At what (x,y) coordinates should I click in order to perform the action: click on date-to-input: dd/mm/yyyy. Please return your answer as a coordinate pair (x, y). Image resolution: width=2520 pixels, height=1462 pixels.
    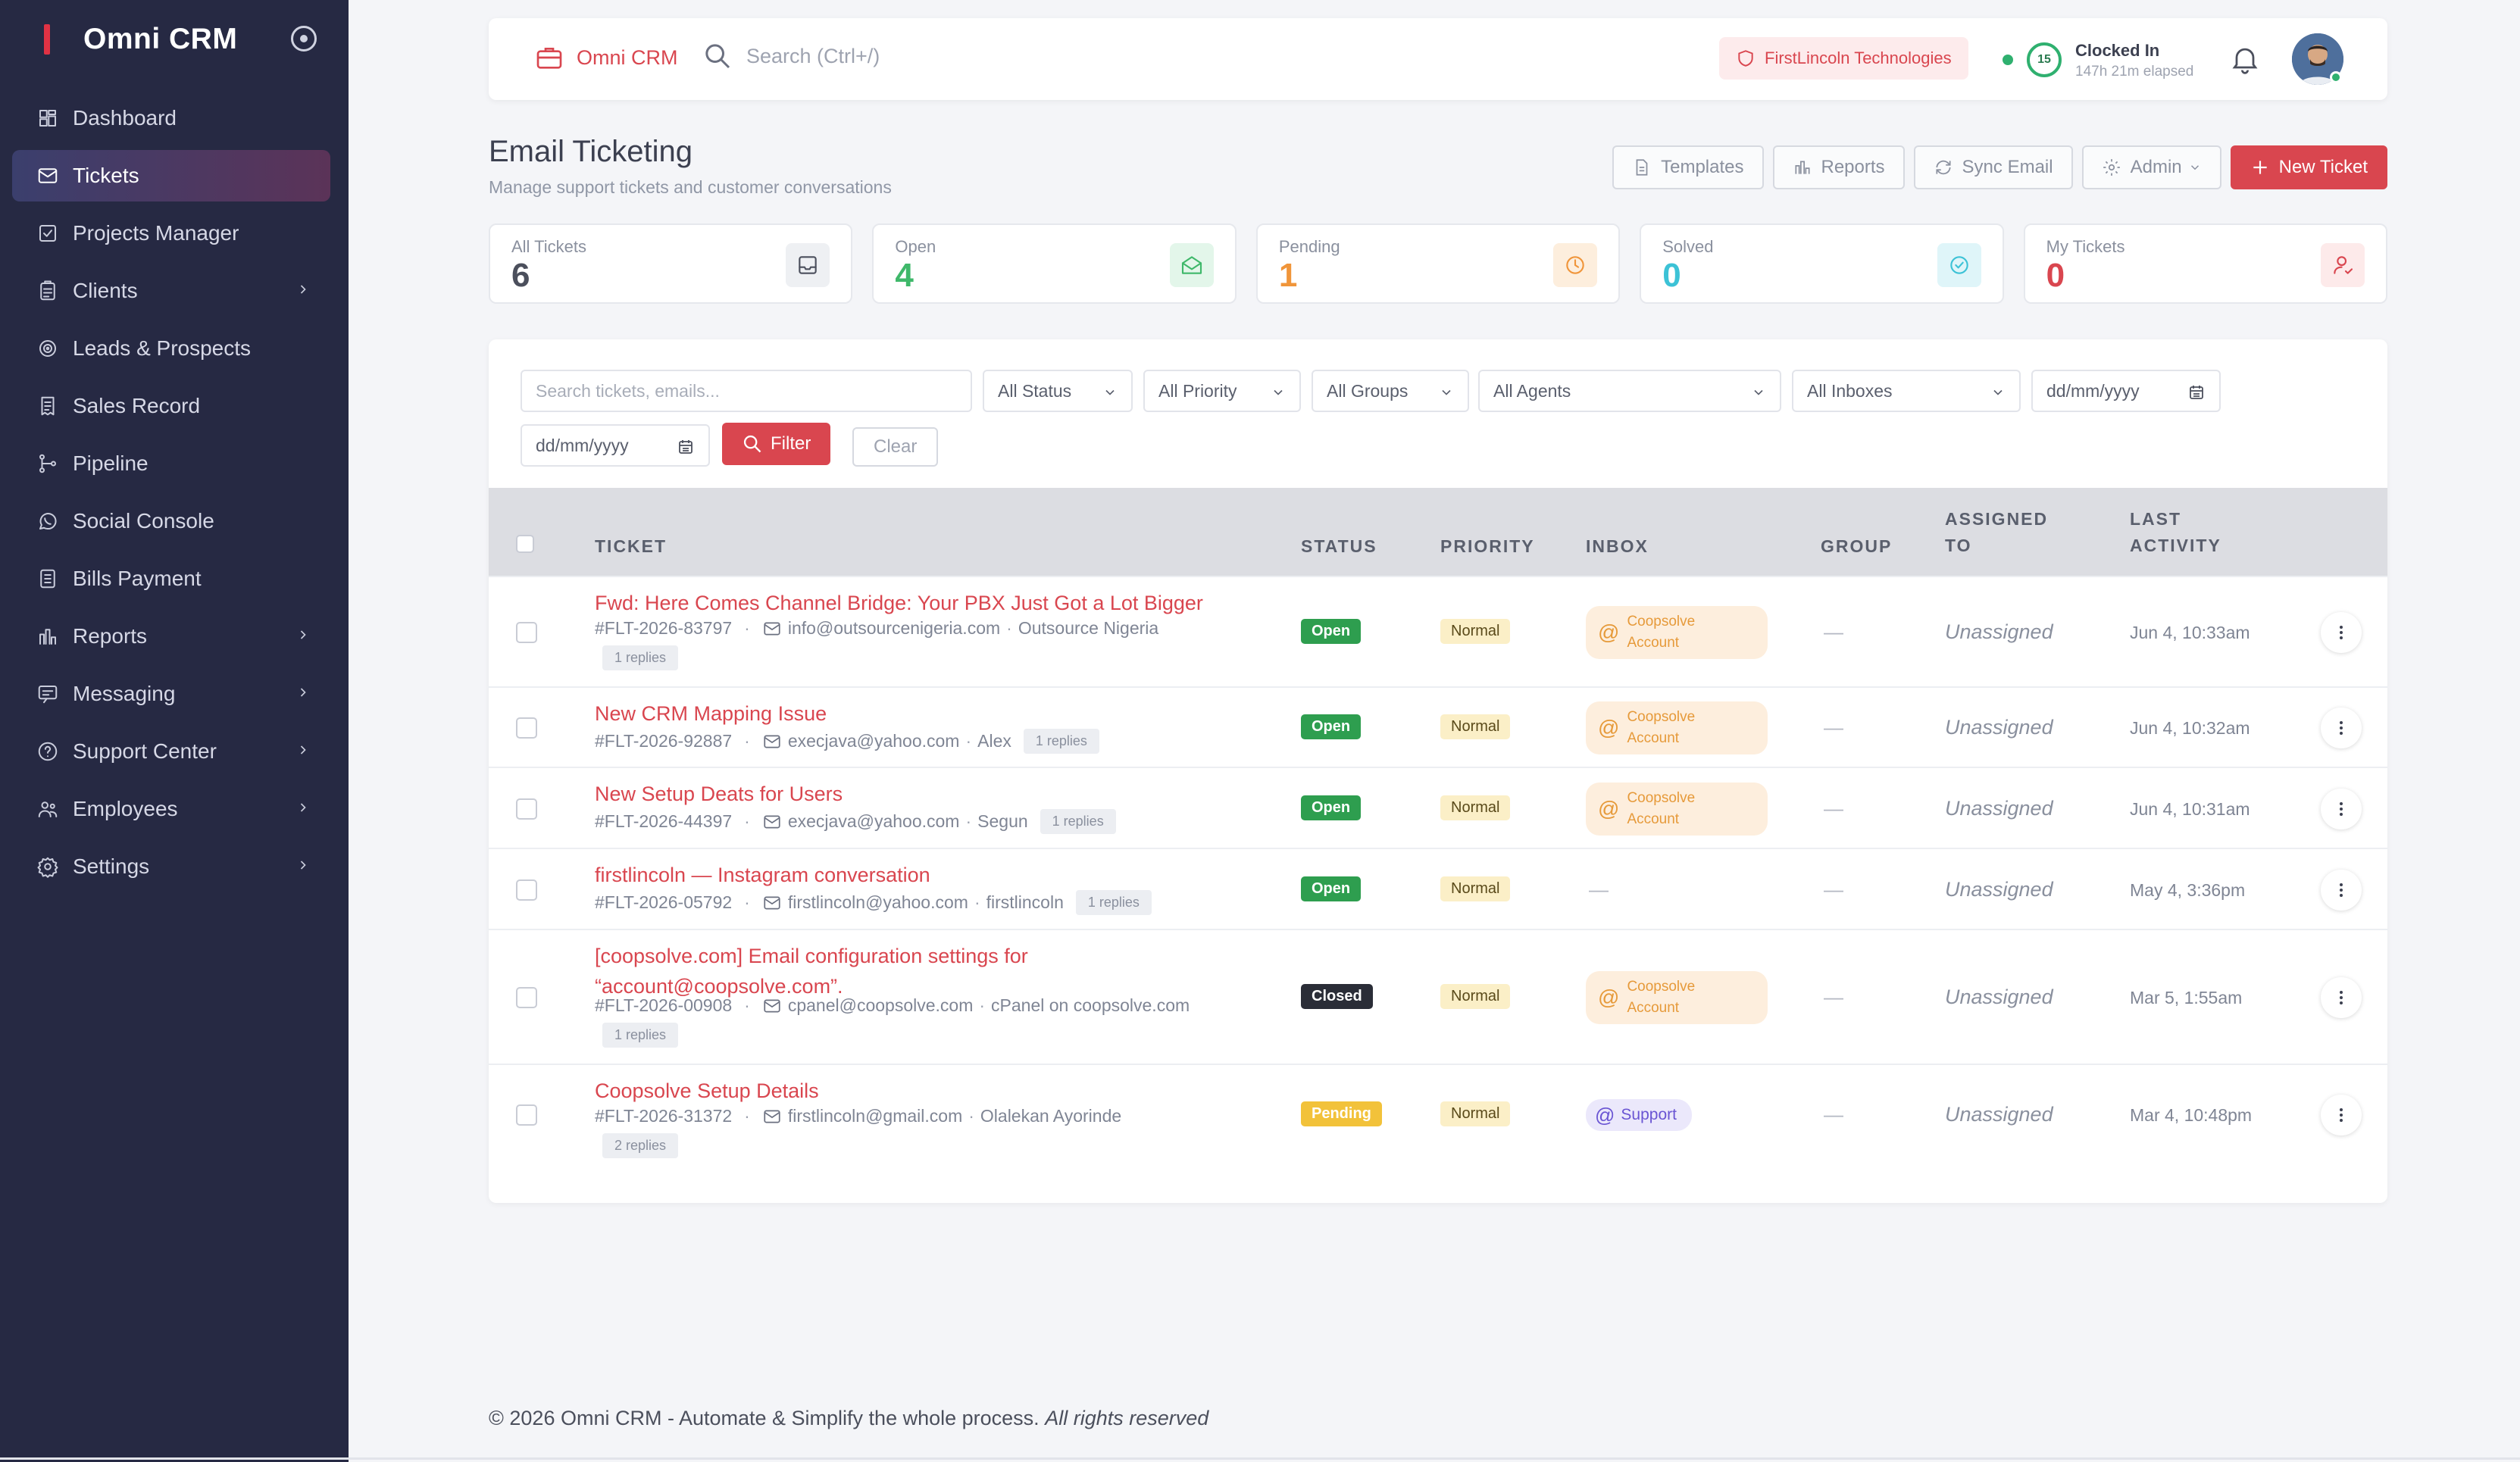
    Looking at the image, I should click on (615, 445).